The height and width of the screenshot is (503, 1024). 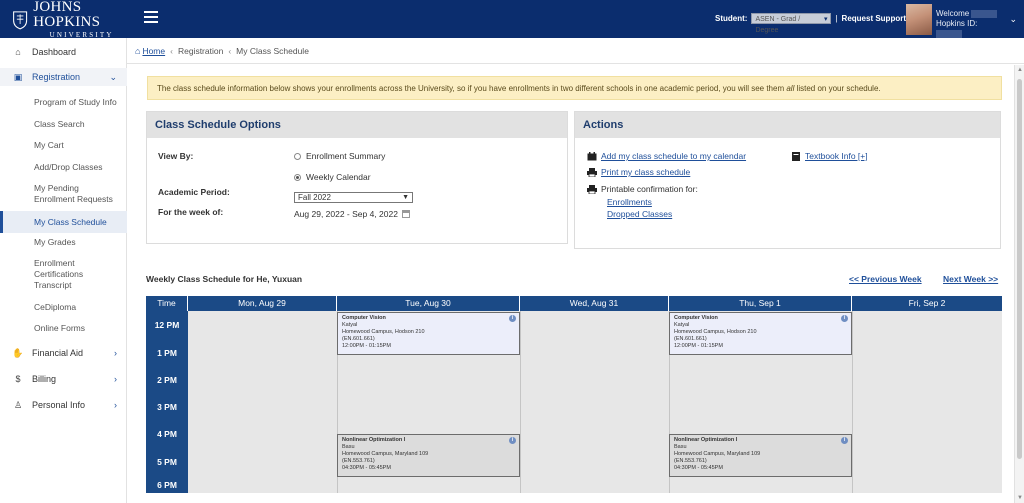 What do you see at coordinates (1013, 19) in the screenshot?
I see `user-menu-chevron-icon: ⌄` at bounding box center [1013, 19].